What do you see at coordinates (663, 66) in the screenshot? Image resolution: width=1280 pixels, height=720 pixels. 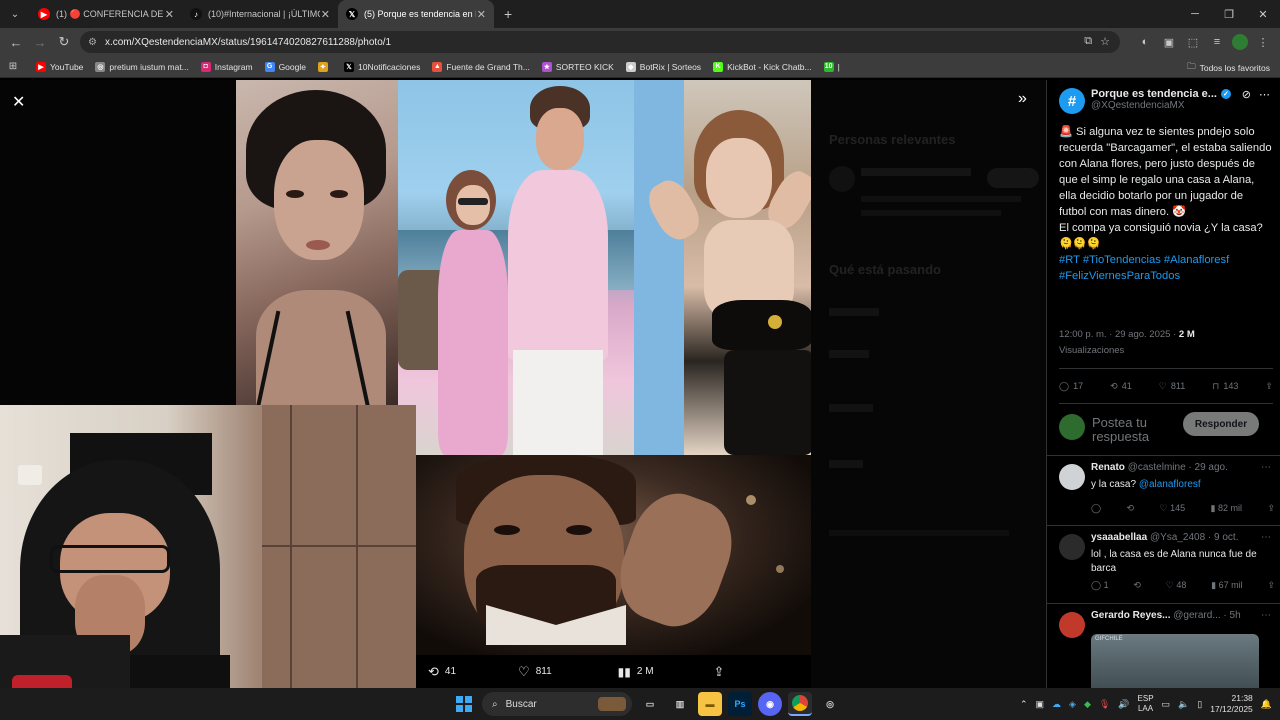 I see `bookmark-item: ◆ BotRix | Sorteos` at bounding box center [663, 66].